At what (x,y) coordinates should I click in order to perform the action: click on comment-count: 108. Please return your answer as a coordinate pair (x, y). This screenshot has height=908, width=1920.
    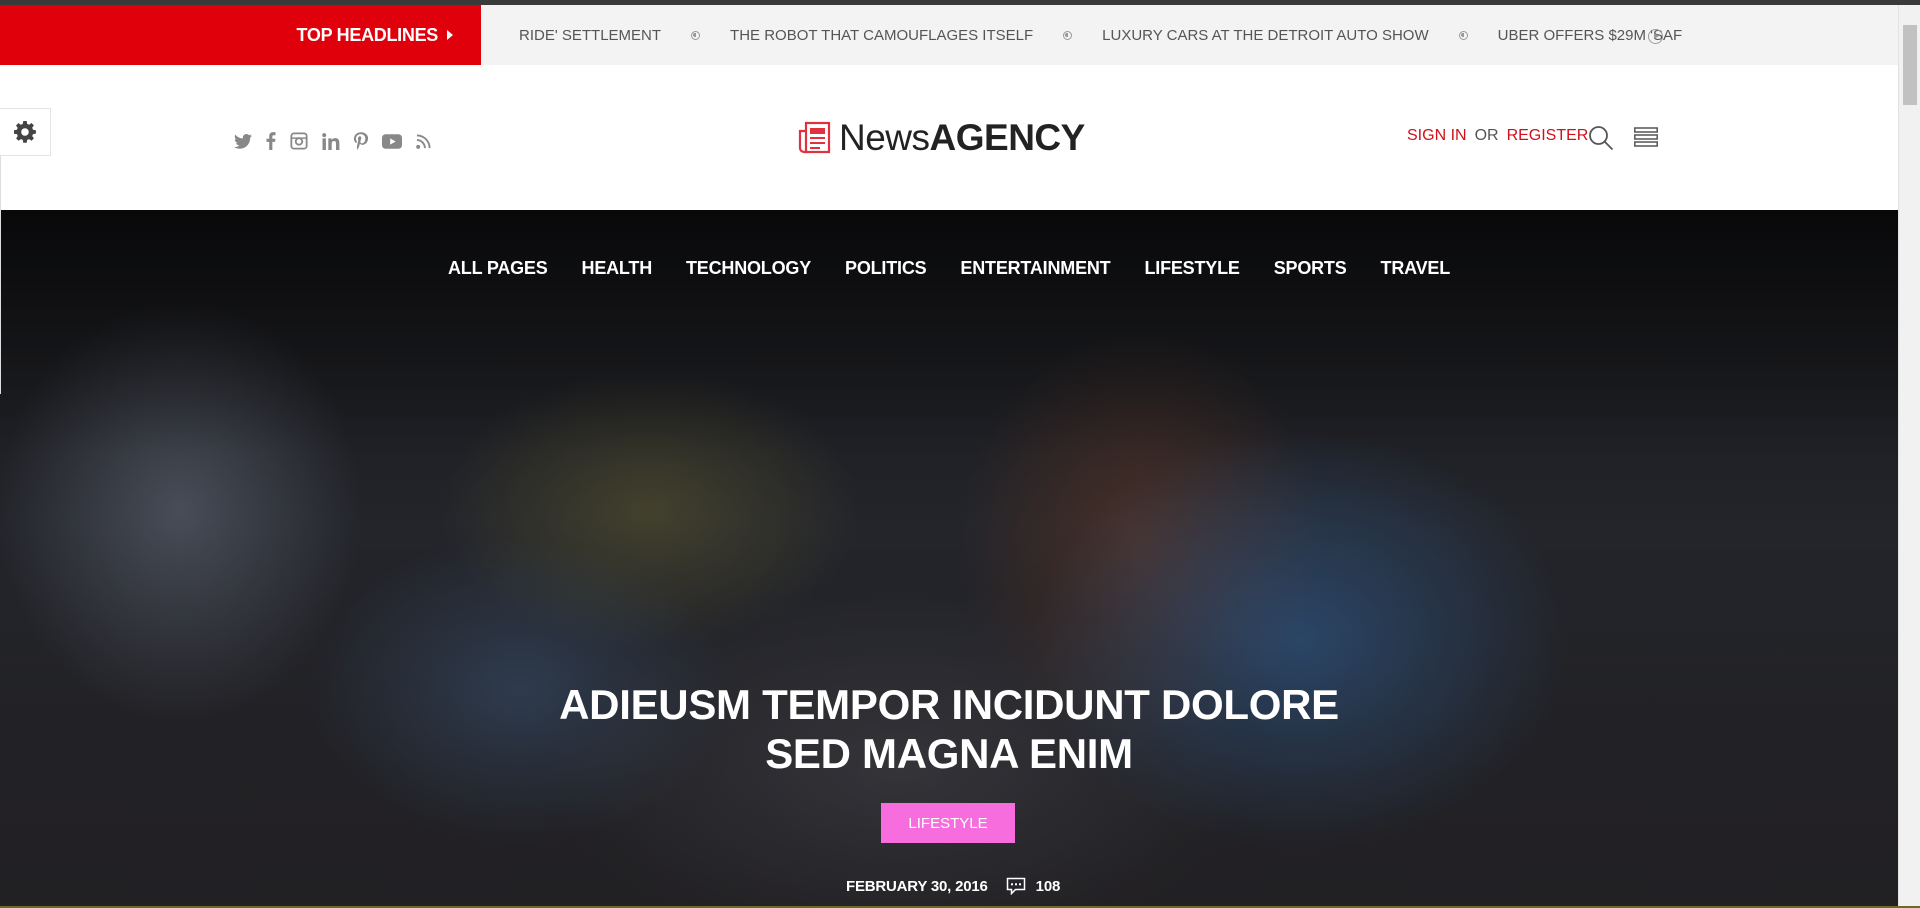
    Looking at the image, I should click on (1048, 886).